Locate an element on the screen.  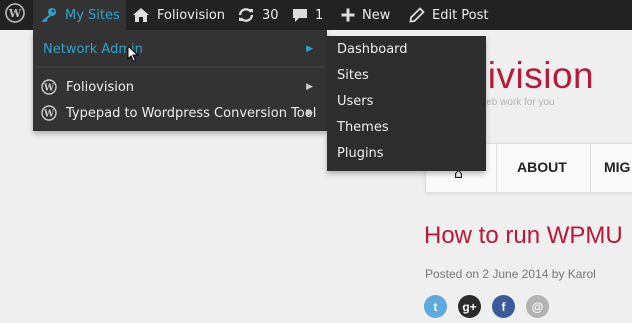
post-meta: Posted on 2 June 2014 by Karol is located at coordinates (510, 274).